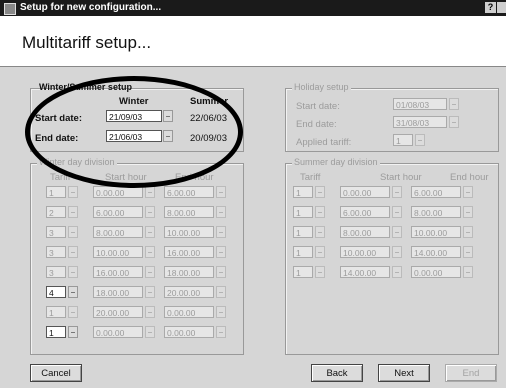 The width and height of the screenshot is (506, 388). Describe the element at coordinates (134, 116) in the screenshot. I see `winter-start-date-input: 21/09/03` at that location.